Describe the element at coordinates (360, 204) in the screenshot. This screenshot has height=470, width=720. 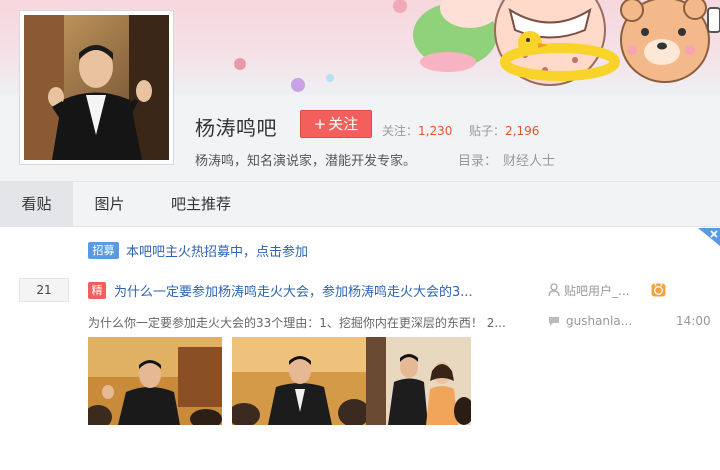
I see `forum-tab-bar: 看贴 图片 吧主推荐` at that location.